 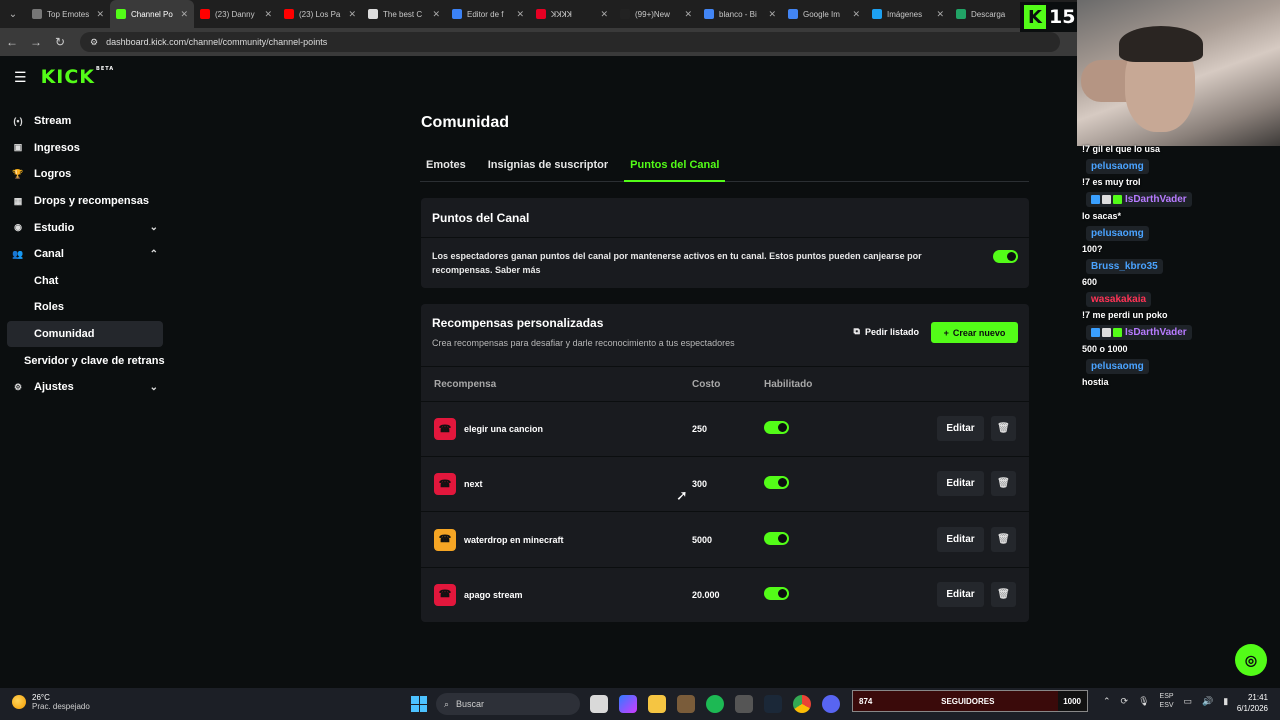 What do you see at coordinates (13, 14) in the screenshot?
I see `tab-search-button: ⌄` at bounding box center [13, 14].